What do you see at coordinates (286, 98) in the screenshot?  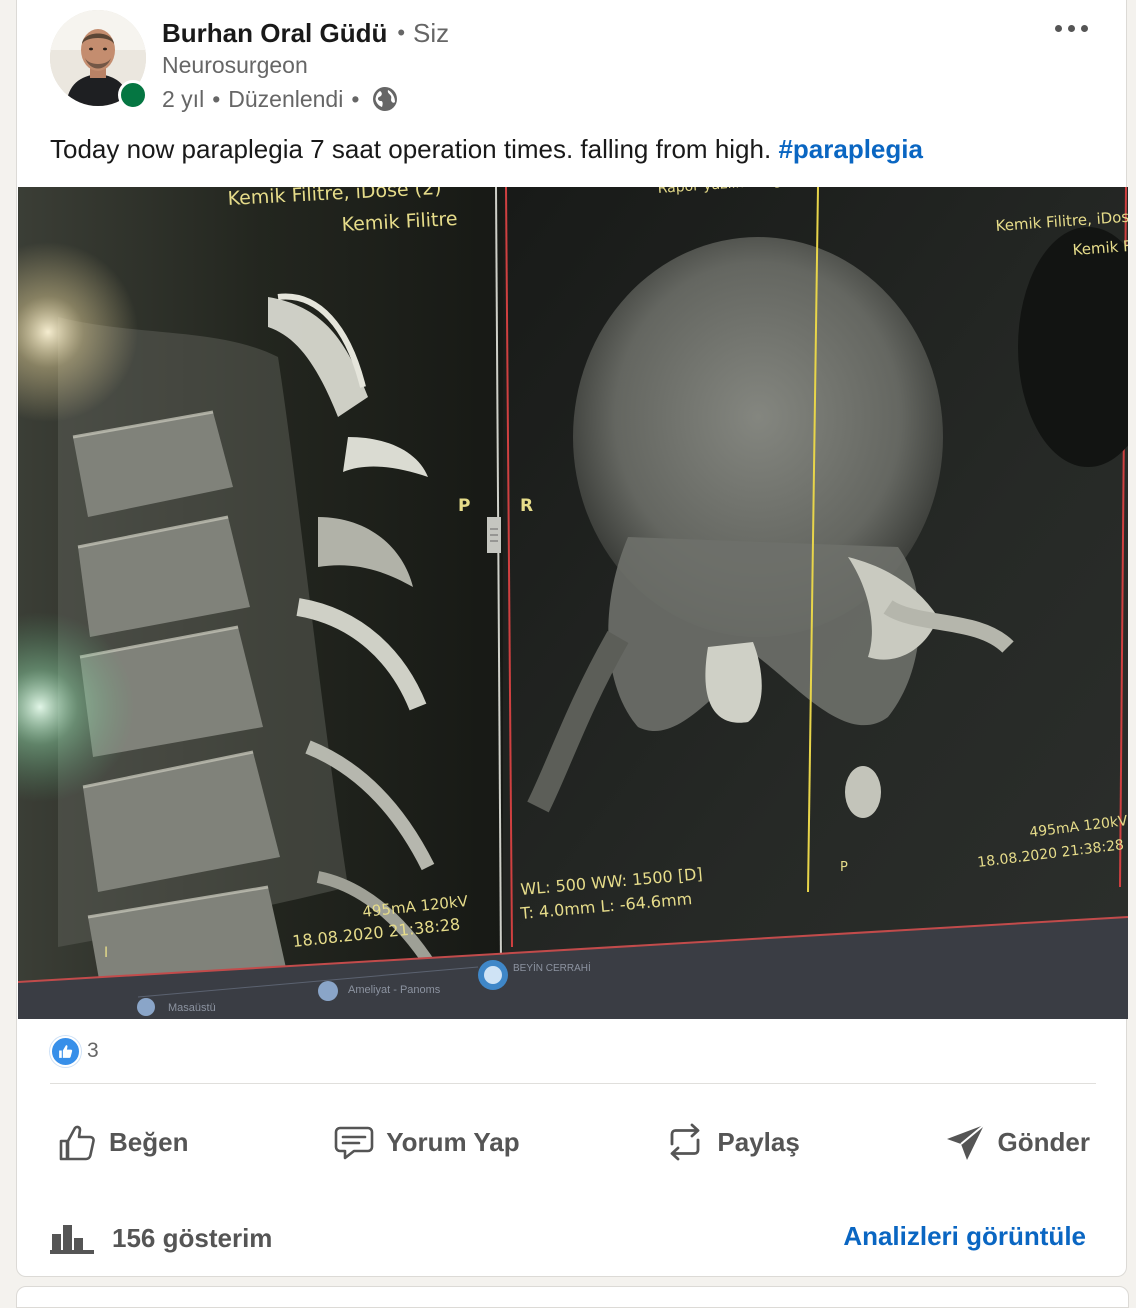 I see `edited-label: Düzenlendi` at bounding box center [286, 98].